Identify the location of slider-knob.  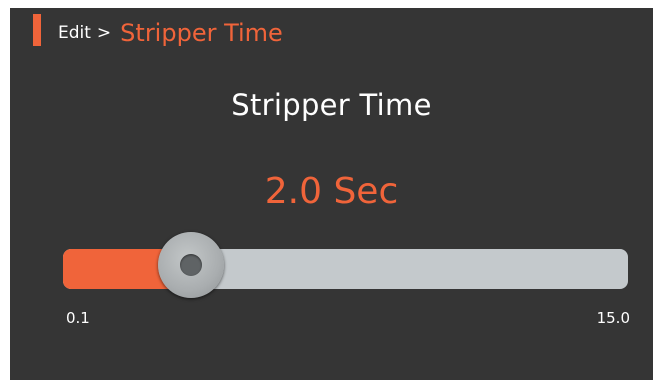
(190, 265).